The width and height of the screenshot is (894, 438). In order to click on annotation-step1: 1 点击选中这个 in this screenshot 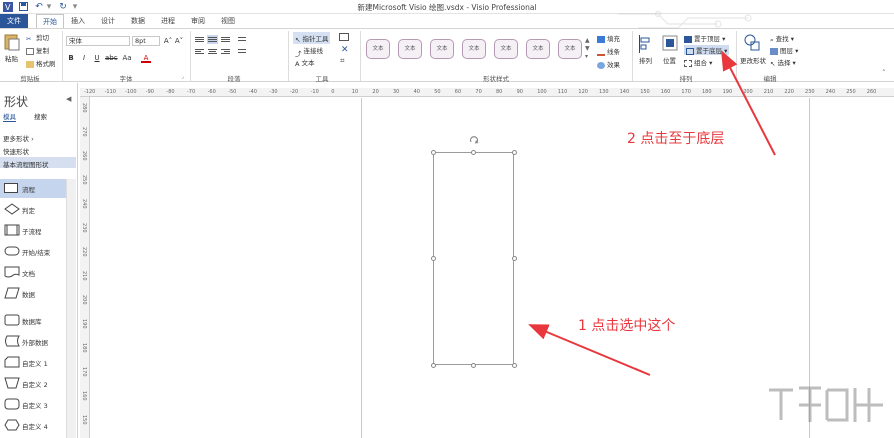, I will do `click(627, 326)`.